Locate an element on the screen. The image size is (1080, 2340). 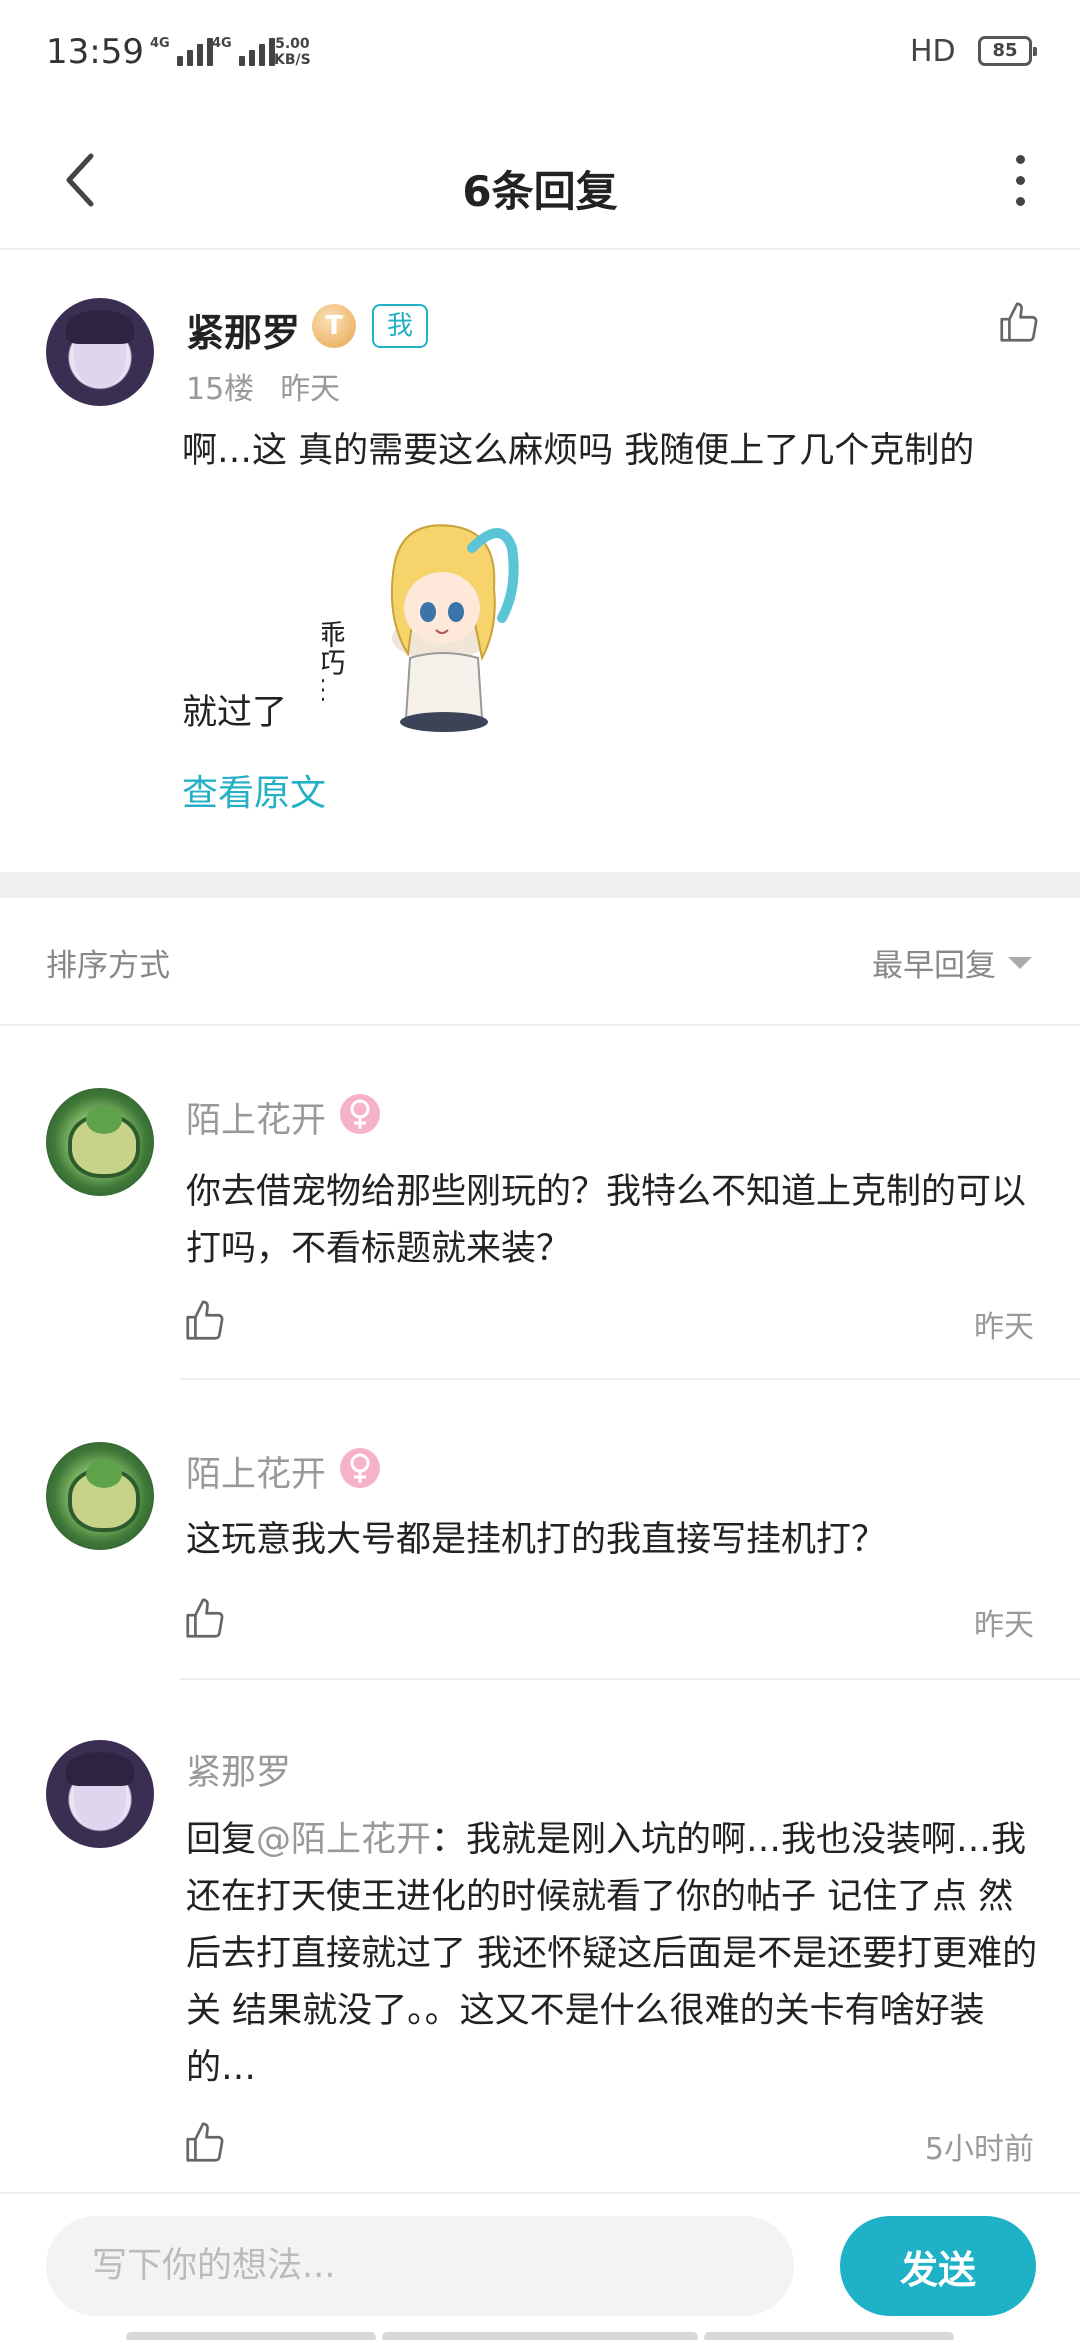
sort-dropdown: 最早回复 is located at coordinates (952, 962).